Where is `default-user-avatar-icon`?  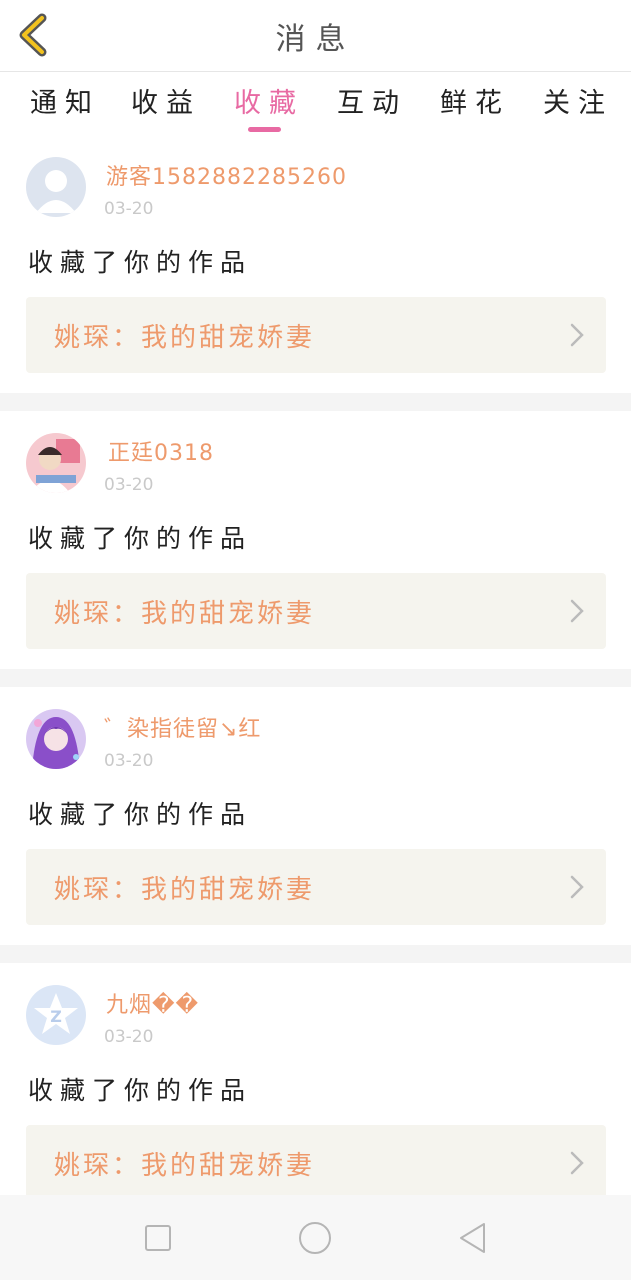 default-user-avatar-icon is located at coordinates (56, 187).